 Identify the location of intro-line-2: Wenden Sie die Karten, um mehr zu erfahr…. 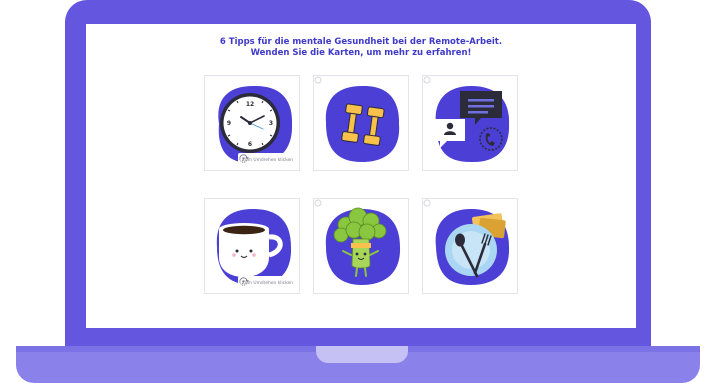
(361, 53).